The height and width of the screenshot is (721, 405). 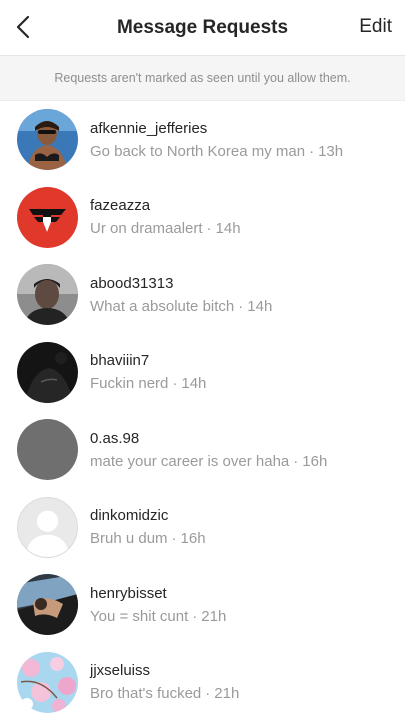 I want to click on back-button, so click(x=23, y=27).